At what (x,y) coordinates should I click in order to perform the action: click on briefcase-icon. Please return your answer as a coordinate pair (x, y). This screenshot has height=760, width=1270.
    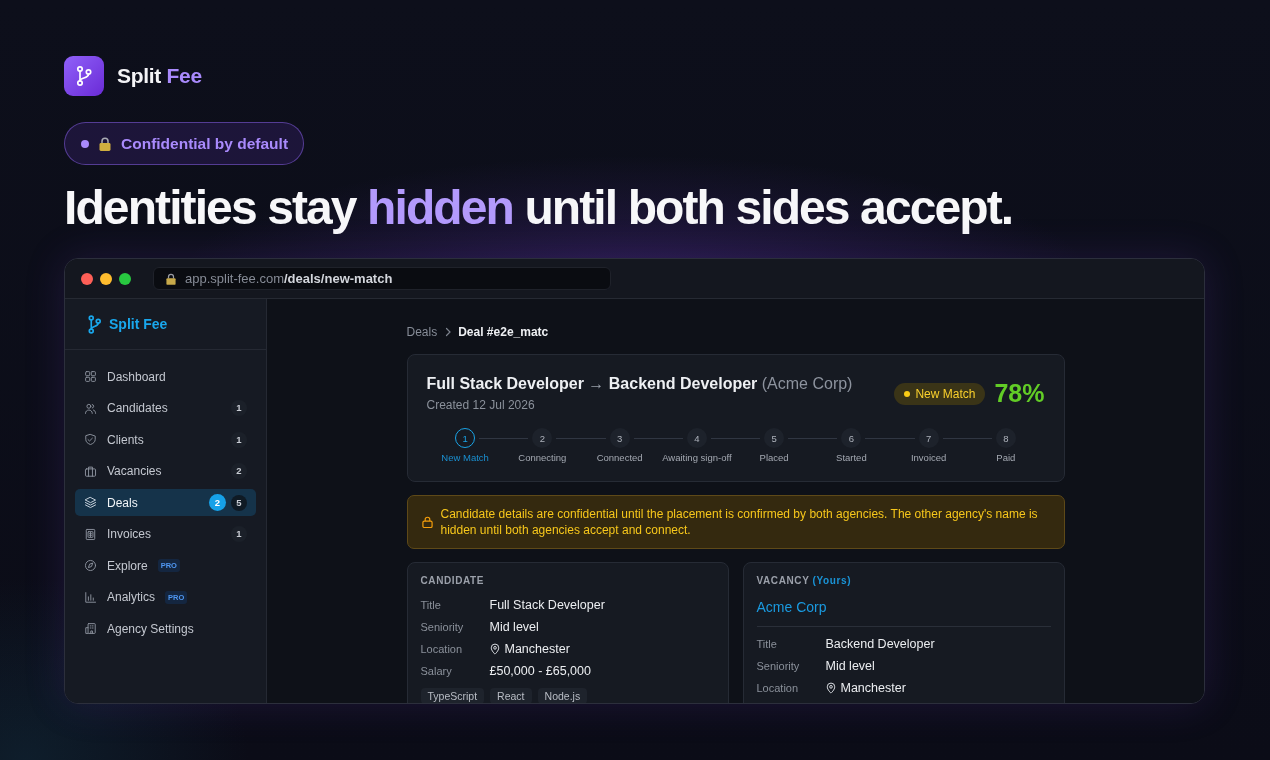
    Looking at the image, I should click on (90, 471).